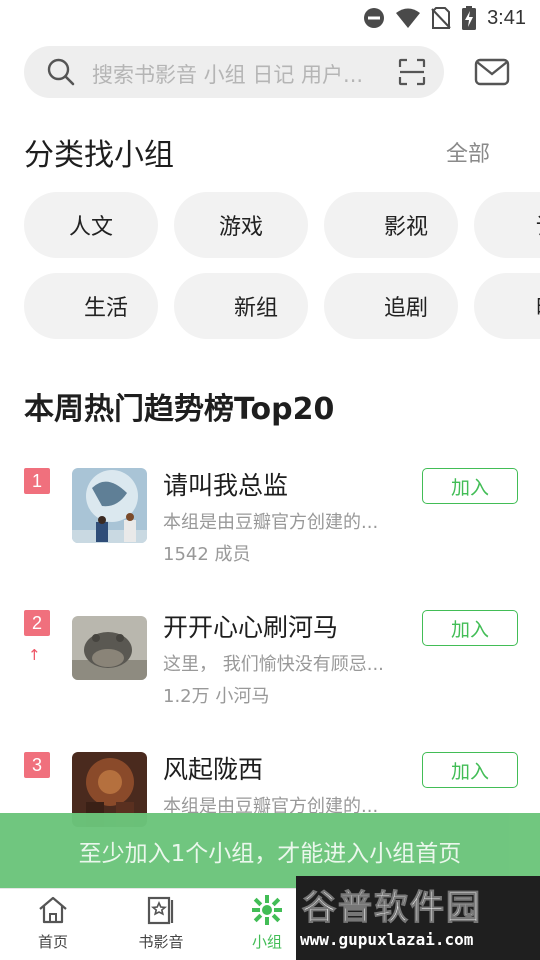  What do you see at coordinates (52, 942) in the screenshot?
I see `nav-label: 首页` at bounding box center [52, 942].